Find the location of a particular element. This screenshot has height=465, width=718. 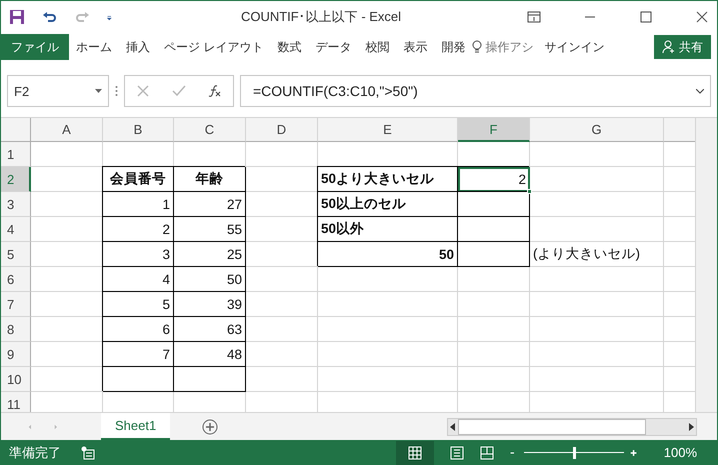

zoom-thumb is located at coordinates (574, 452).